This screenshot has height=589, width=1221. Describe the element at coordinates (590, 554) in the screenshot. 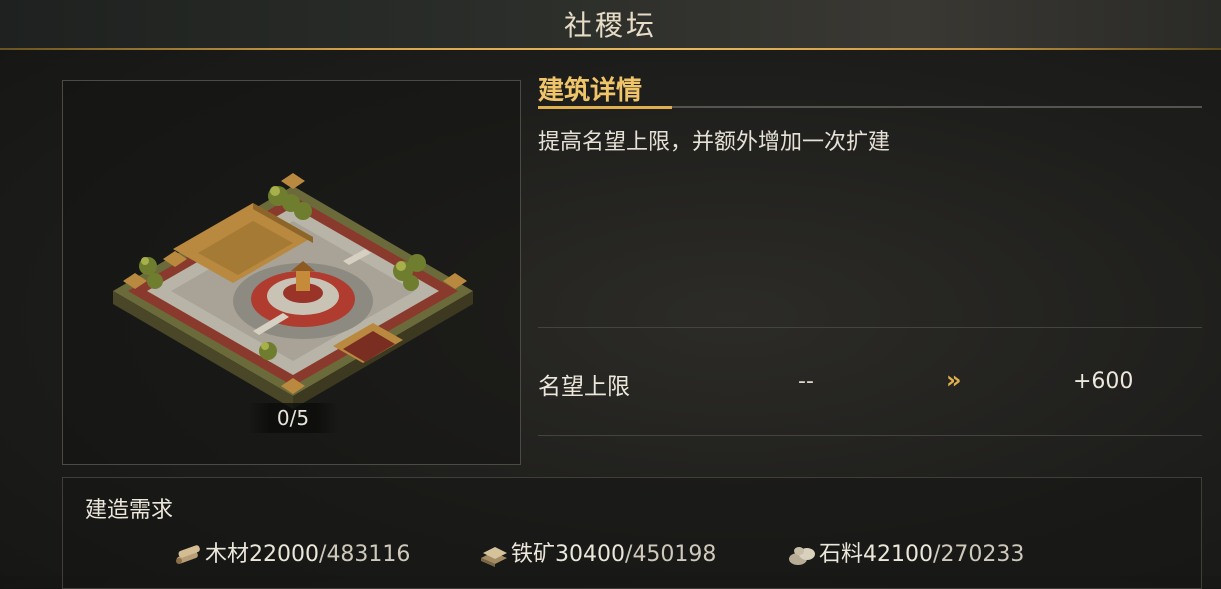

I see `resource-required: 30400` at that location.